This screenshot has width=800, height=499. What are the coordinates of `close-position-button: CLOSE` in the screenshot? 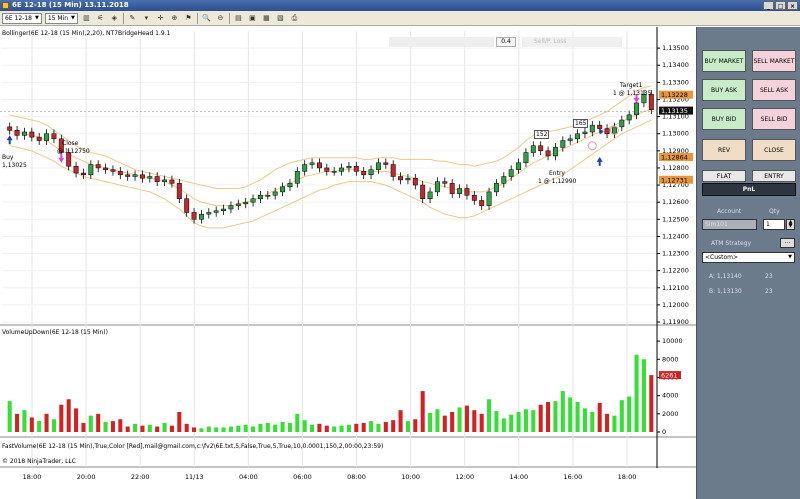 It's located at (774, 150).